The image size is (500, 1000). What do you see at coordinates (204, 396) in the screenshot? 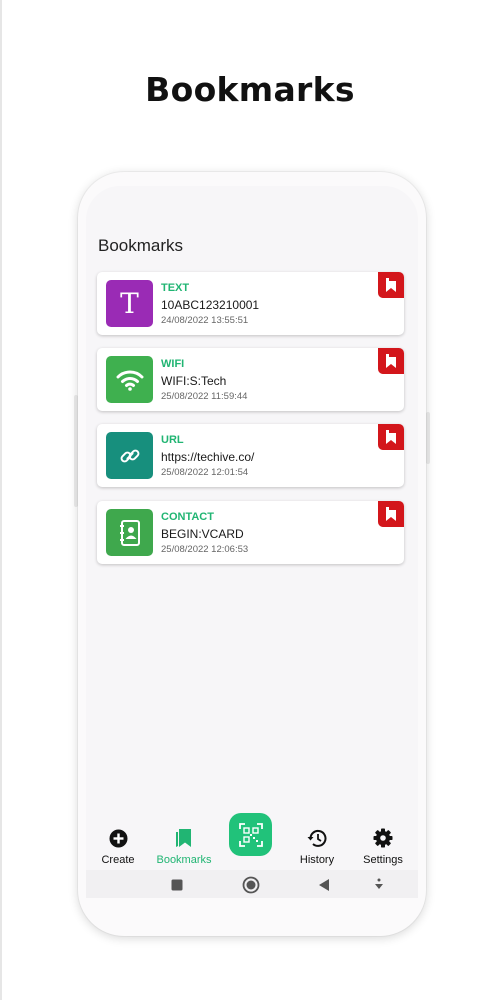
I see `item-date: 25/08/2022 11:59:44` at bounding box center [204, 396].